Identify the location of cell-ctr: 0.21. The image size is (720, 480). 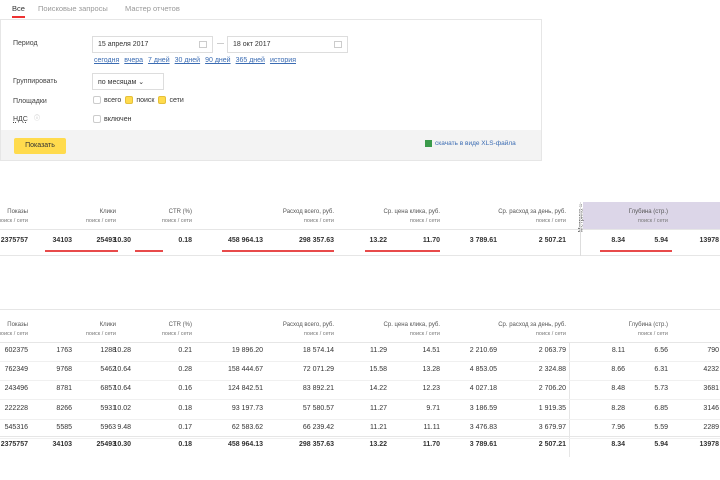
(185, 350).